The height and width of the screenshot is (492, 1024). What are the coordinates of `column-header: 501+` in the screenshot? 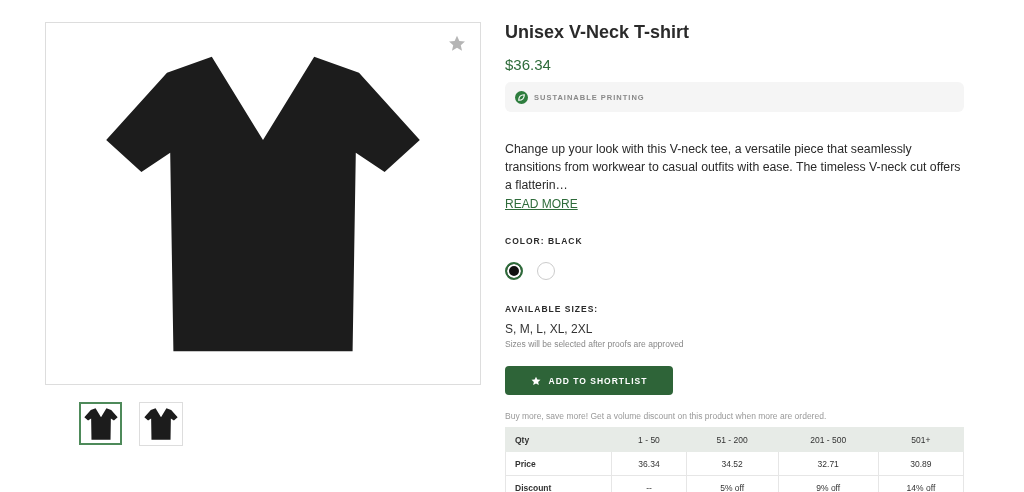 It's located at (921, 439).